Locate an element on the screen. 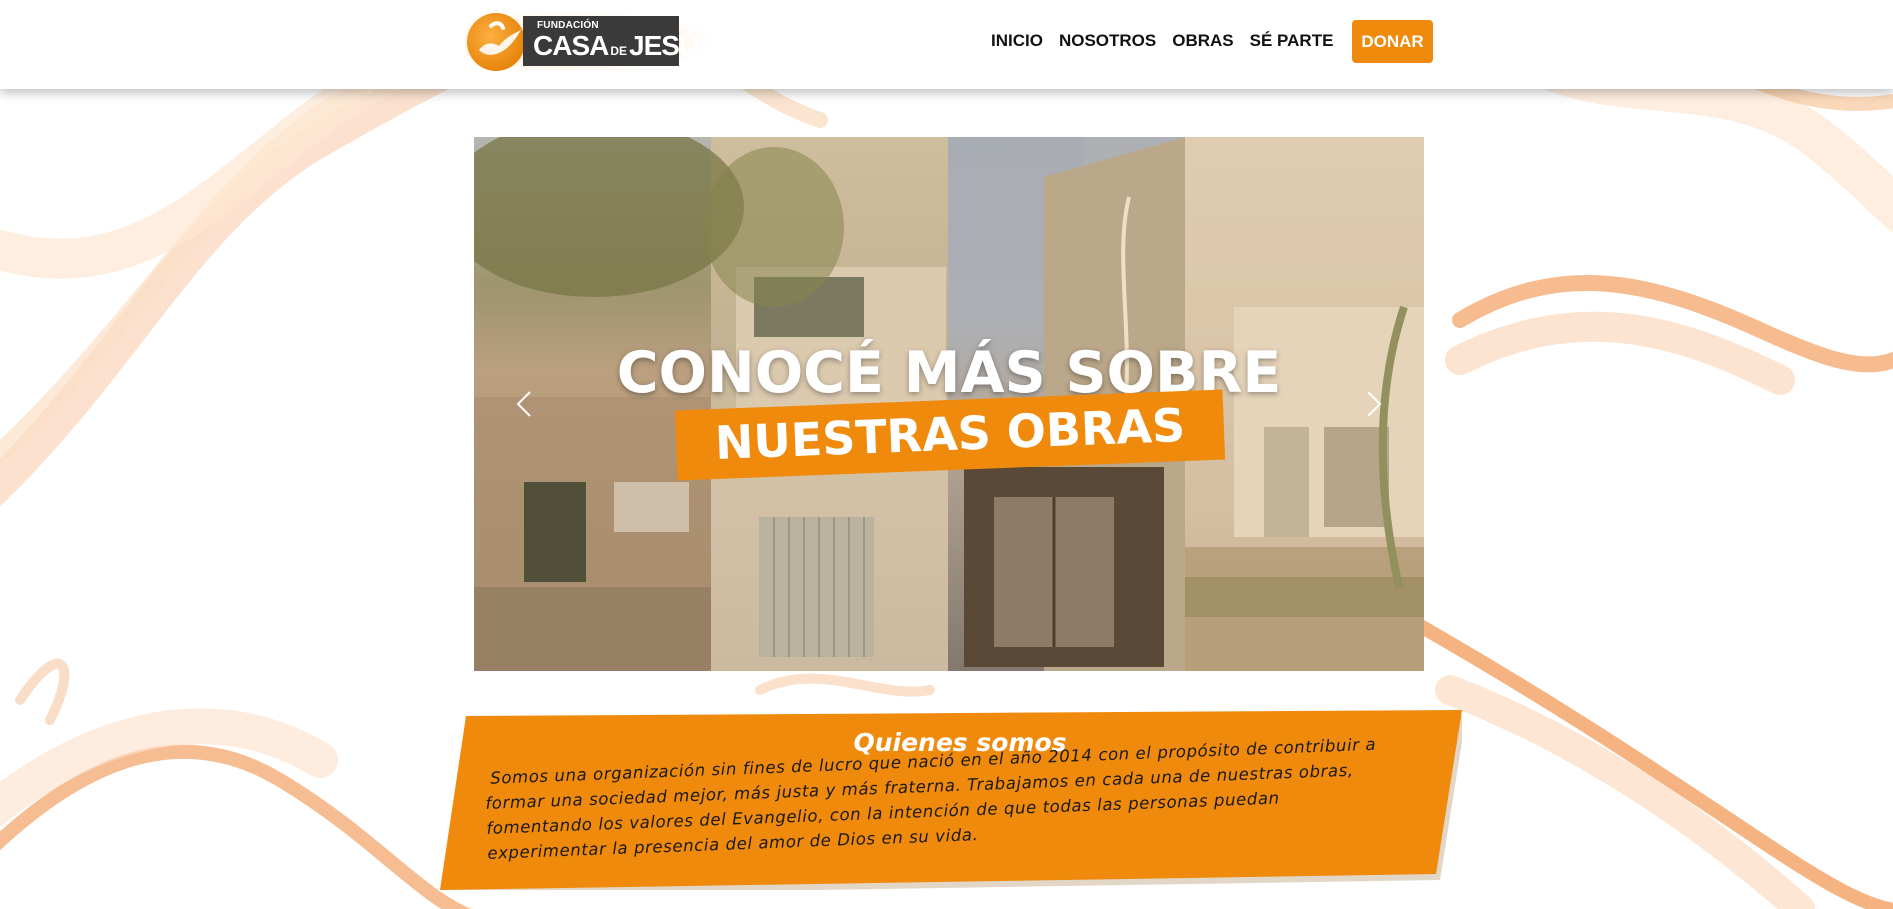  nav-item-nosotros: NOSOTROS is located at coordinates (1107, 41).